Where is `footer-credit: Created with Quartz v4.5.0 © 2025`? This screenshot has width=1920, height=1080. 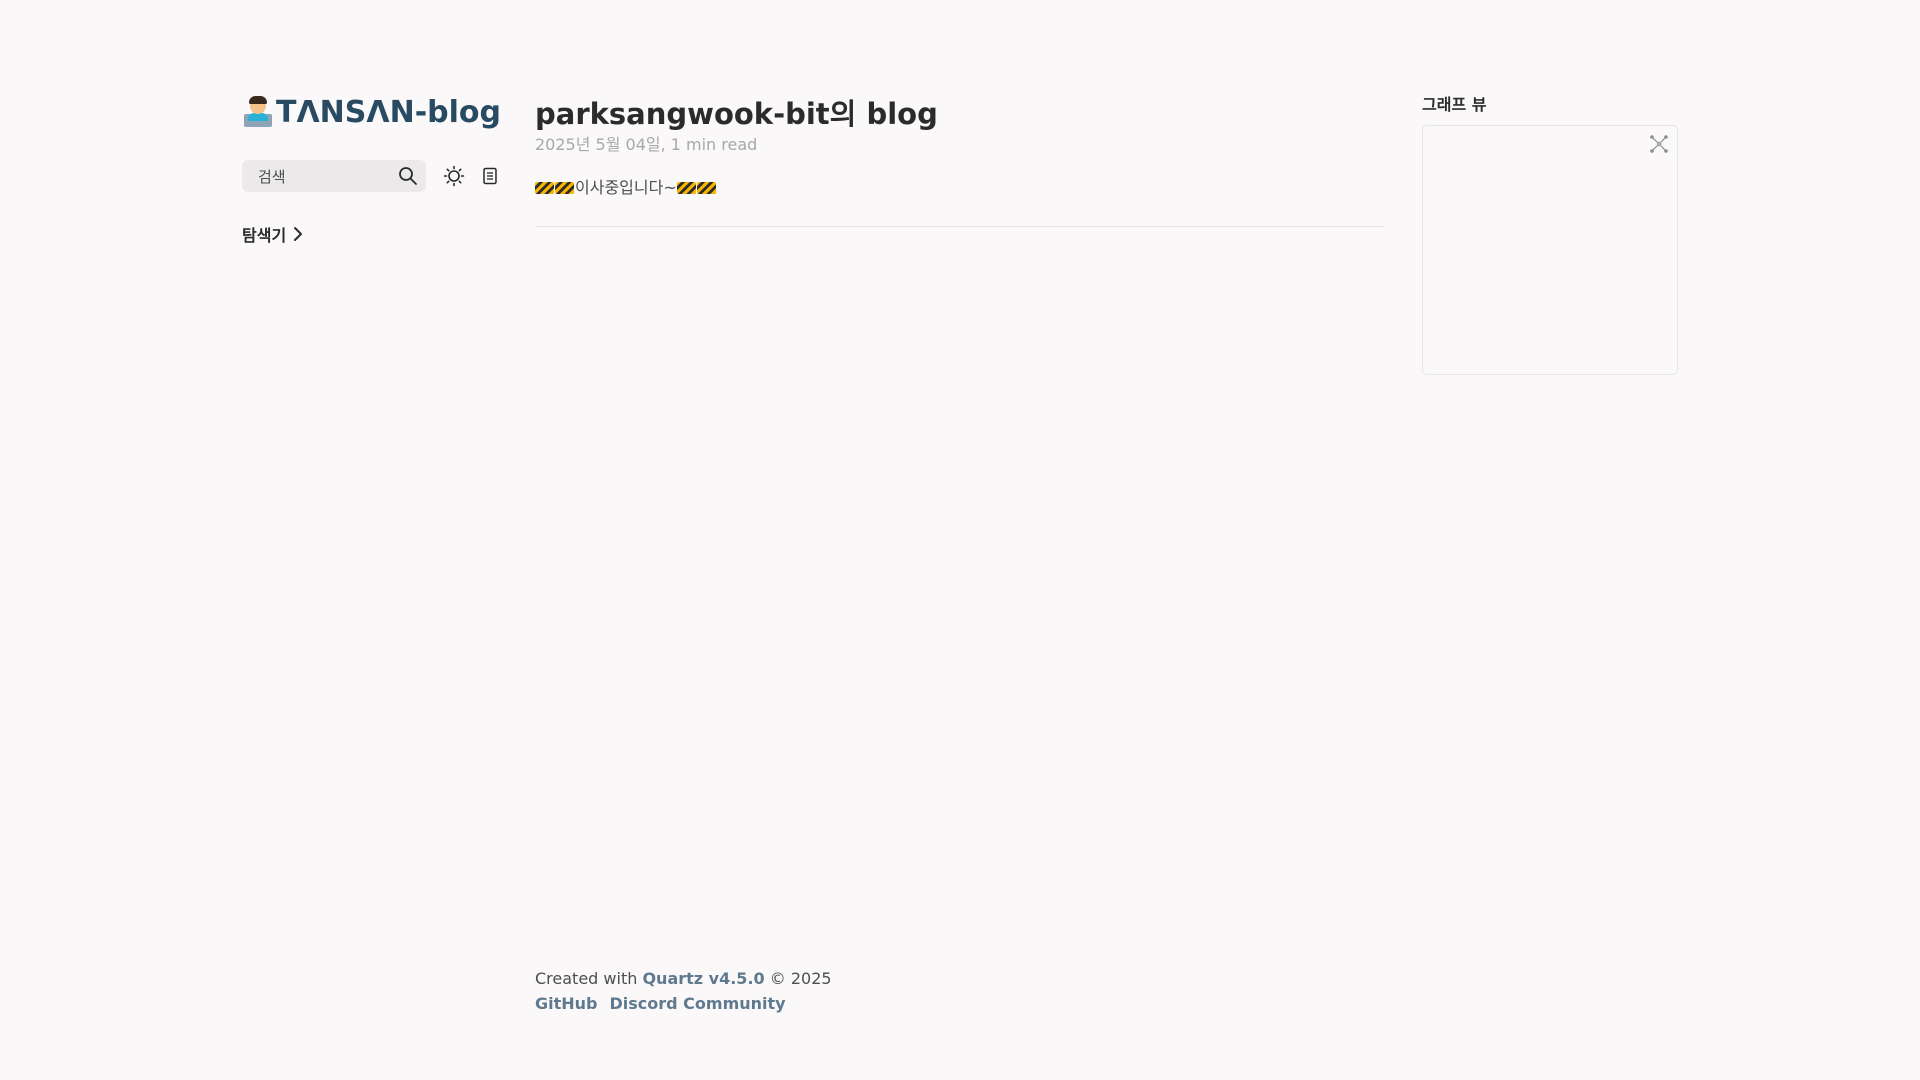
footer-credit: Created with Quartz v4.5.0 © 2025 is located at coordinates (683, 978).